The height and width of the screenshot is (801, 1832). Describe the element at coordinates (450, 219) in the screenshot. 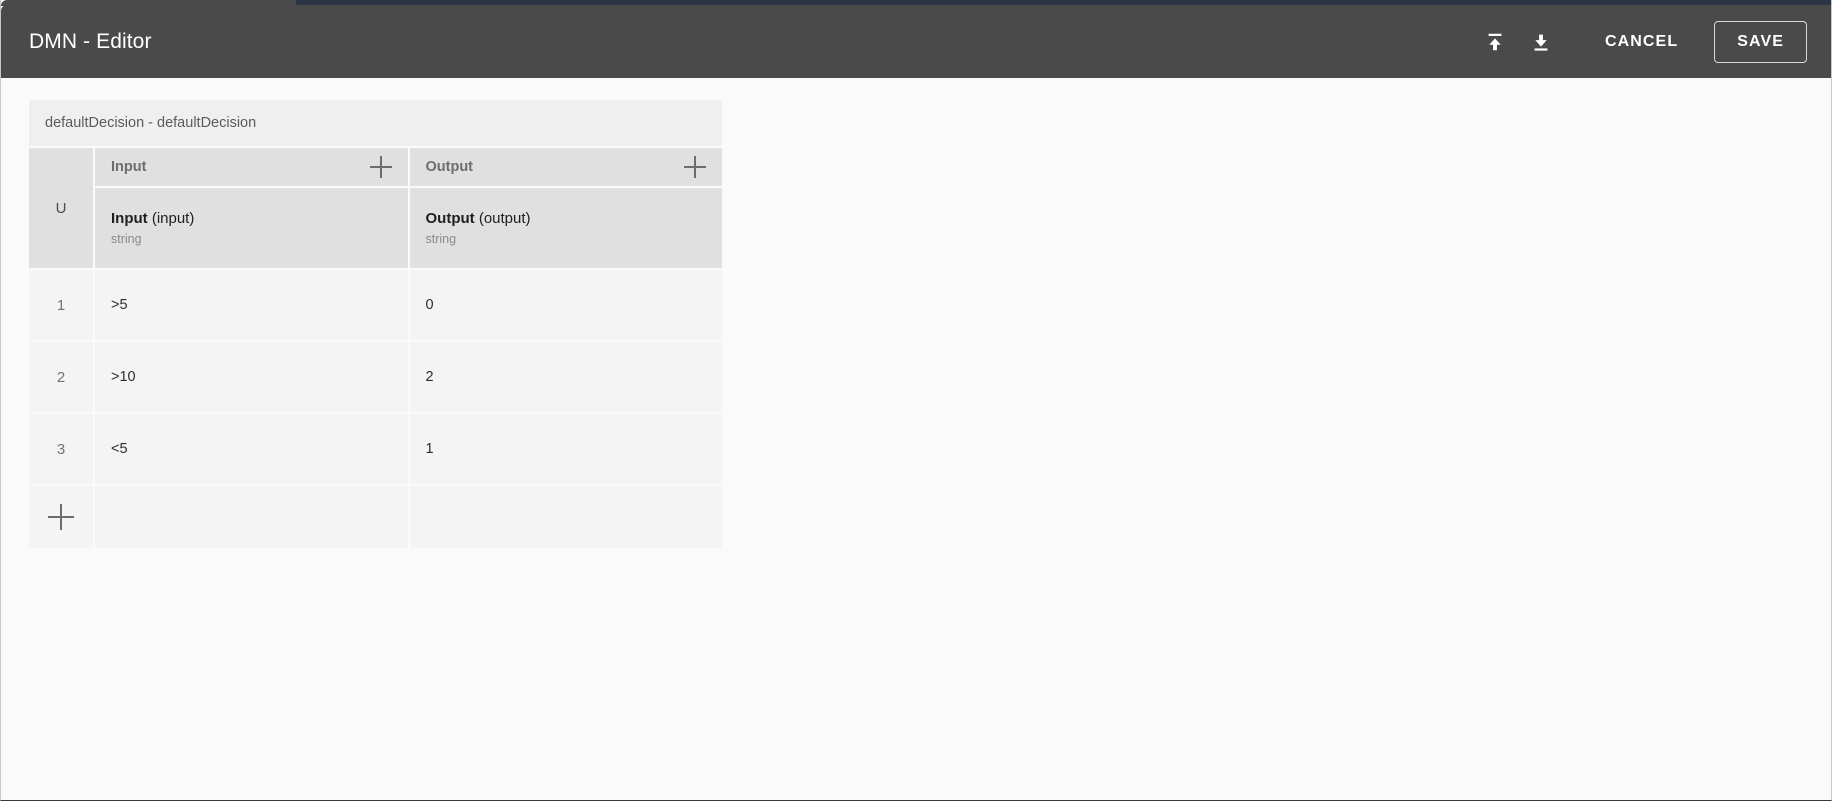

I see `output-column-name: Output` at that location.